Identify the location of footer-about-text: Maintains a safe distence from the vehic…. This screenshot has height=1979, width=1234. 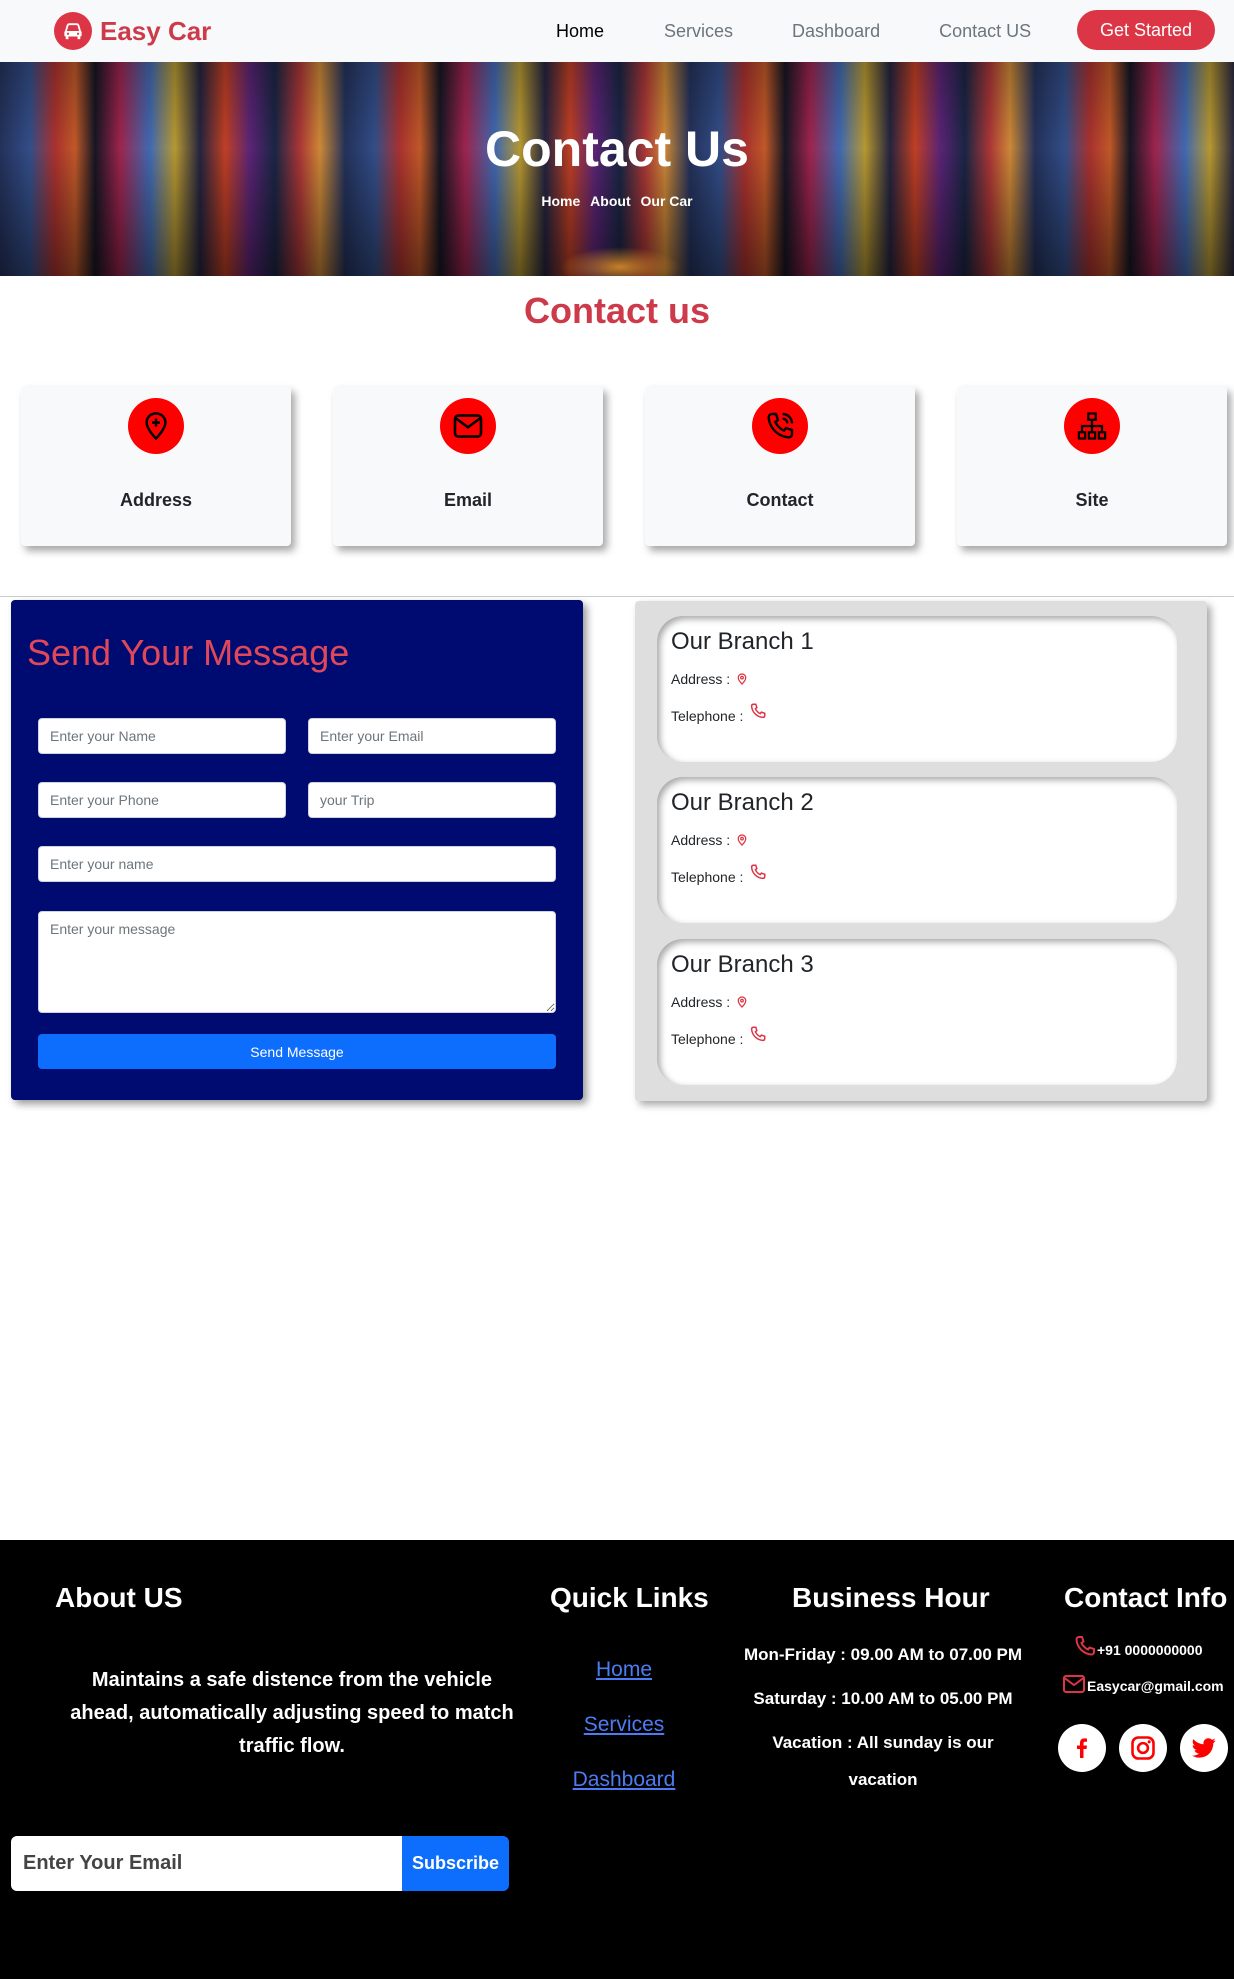
(292, 1713).